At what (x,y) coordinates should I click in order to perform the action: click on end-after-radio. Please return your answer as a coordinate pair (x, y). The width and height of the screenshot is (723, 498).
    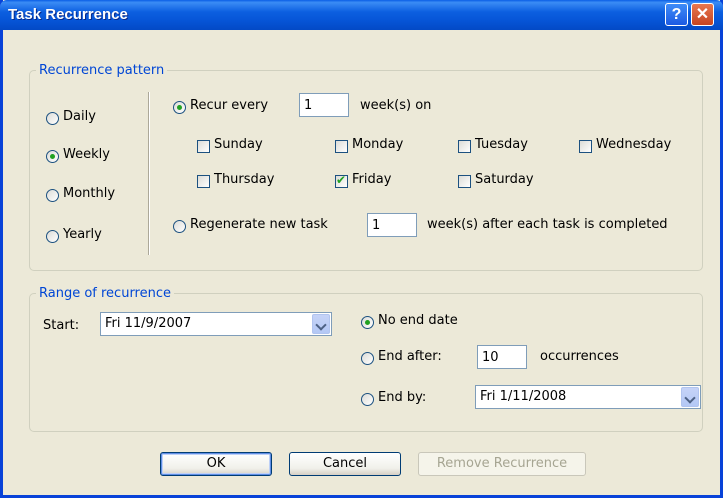
    Looking at the image, I should click on (367, 358).